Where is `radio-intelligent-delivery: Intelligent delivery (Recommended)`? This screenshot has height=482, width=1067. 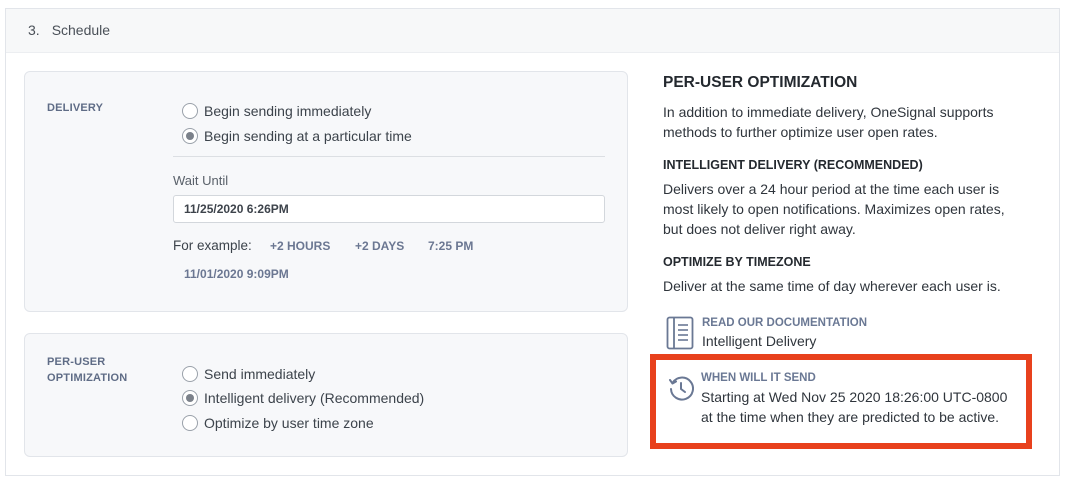 radio-intelligent-delivery: Intelligent delivery (Recommended) is located at coordinates (303, 398).